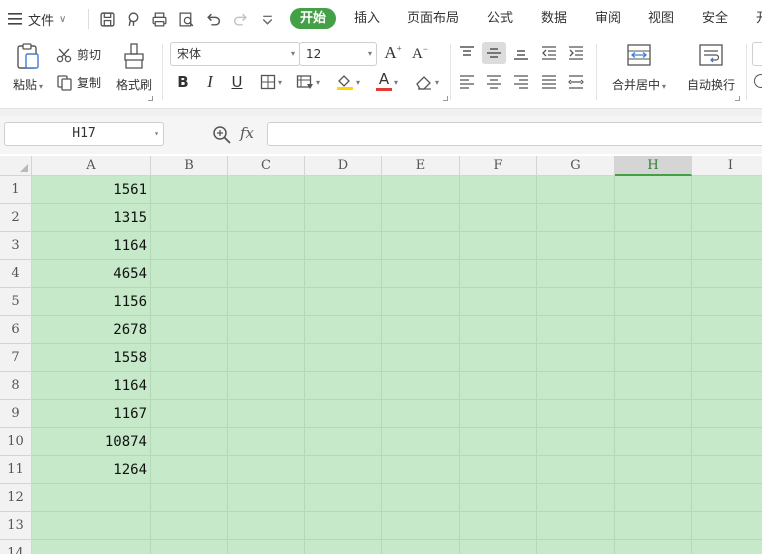 Image resolution: width=762 pixels, height=554 pixels. What do you see at coordinates (186, 19) in the screenshot?
I see `print-preview-icon` at bounding box center [186, 19].